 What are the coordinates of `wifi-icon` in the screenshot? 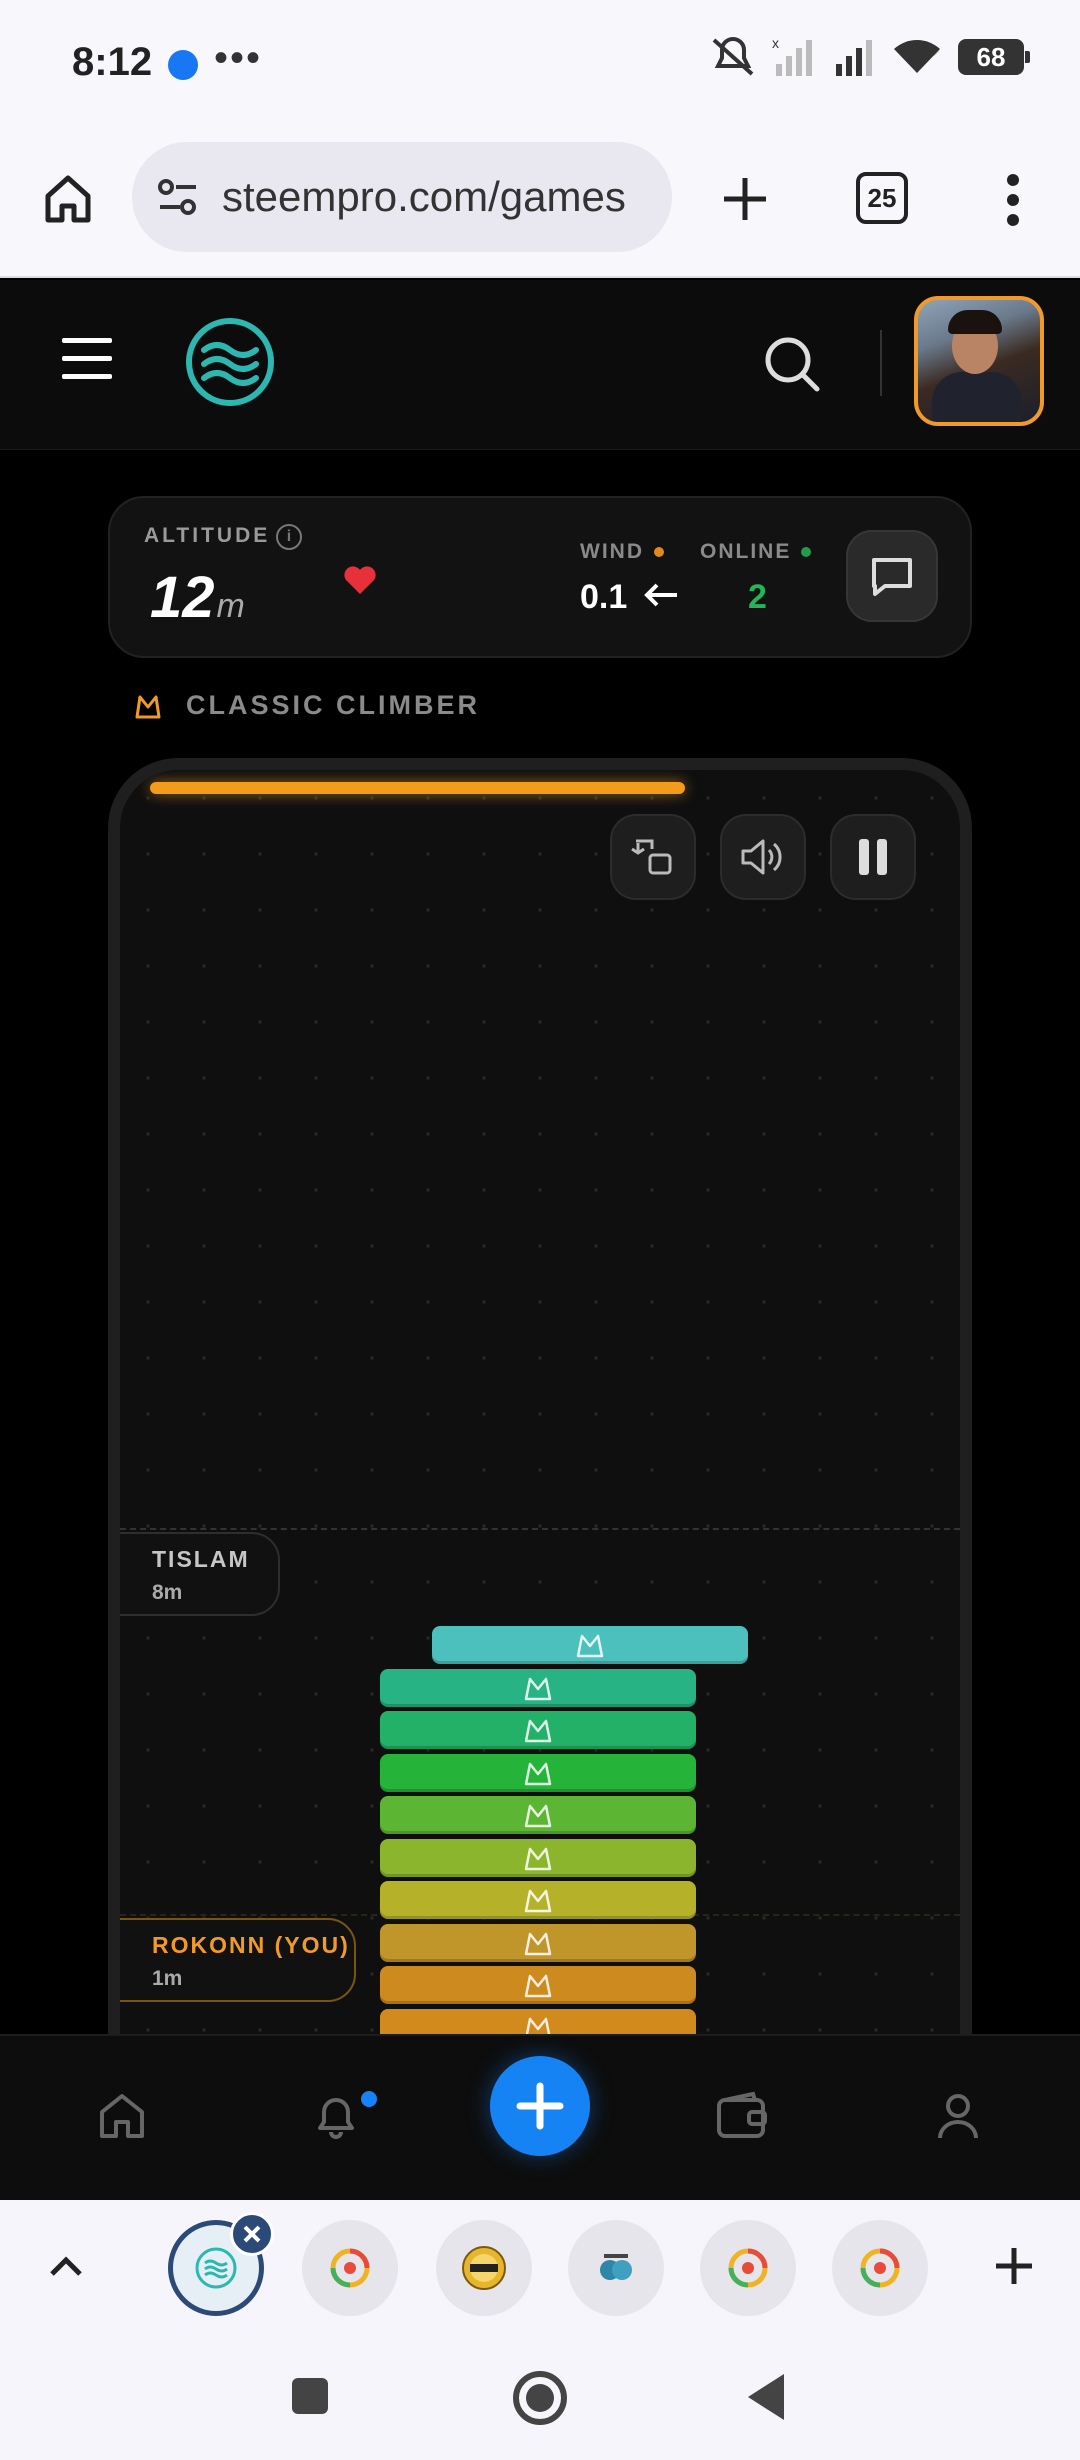 It's located at (917, 56).